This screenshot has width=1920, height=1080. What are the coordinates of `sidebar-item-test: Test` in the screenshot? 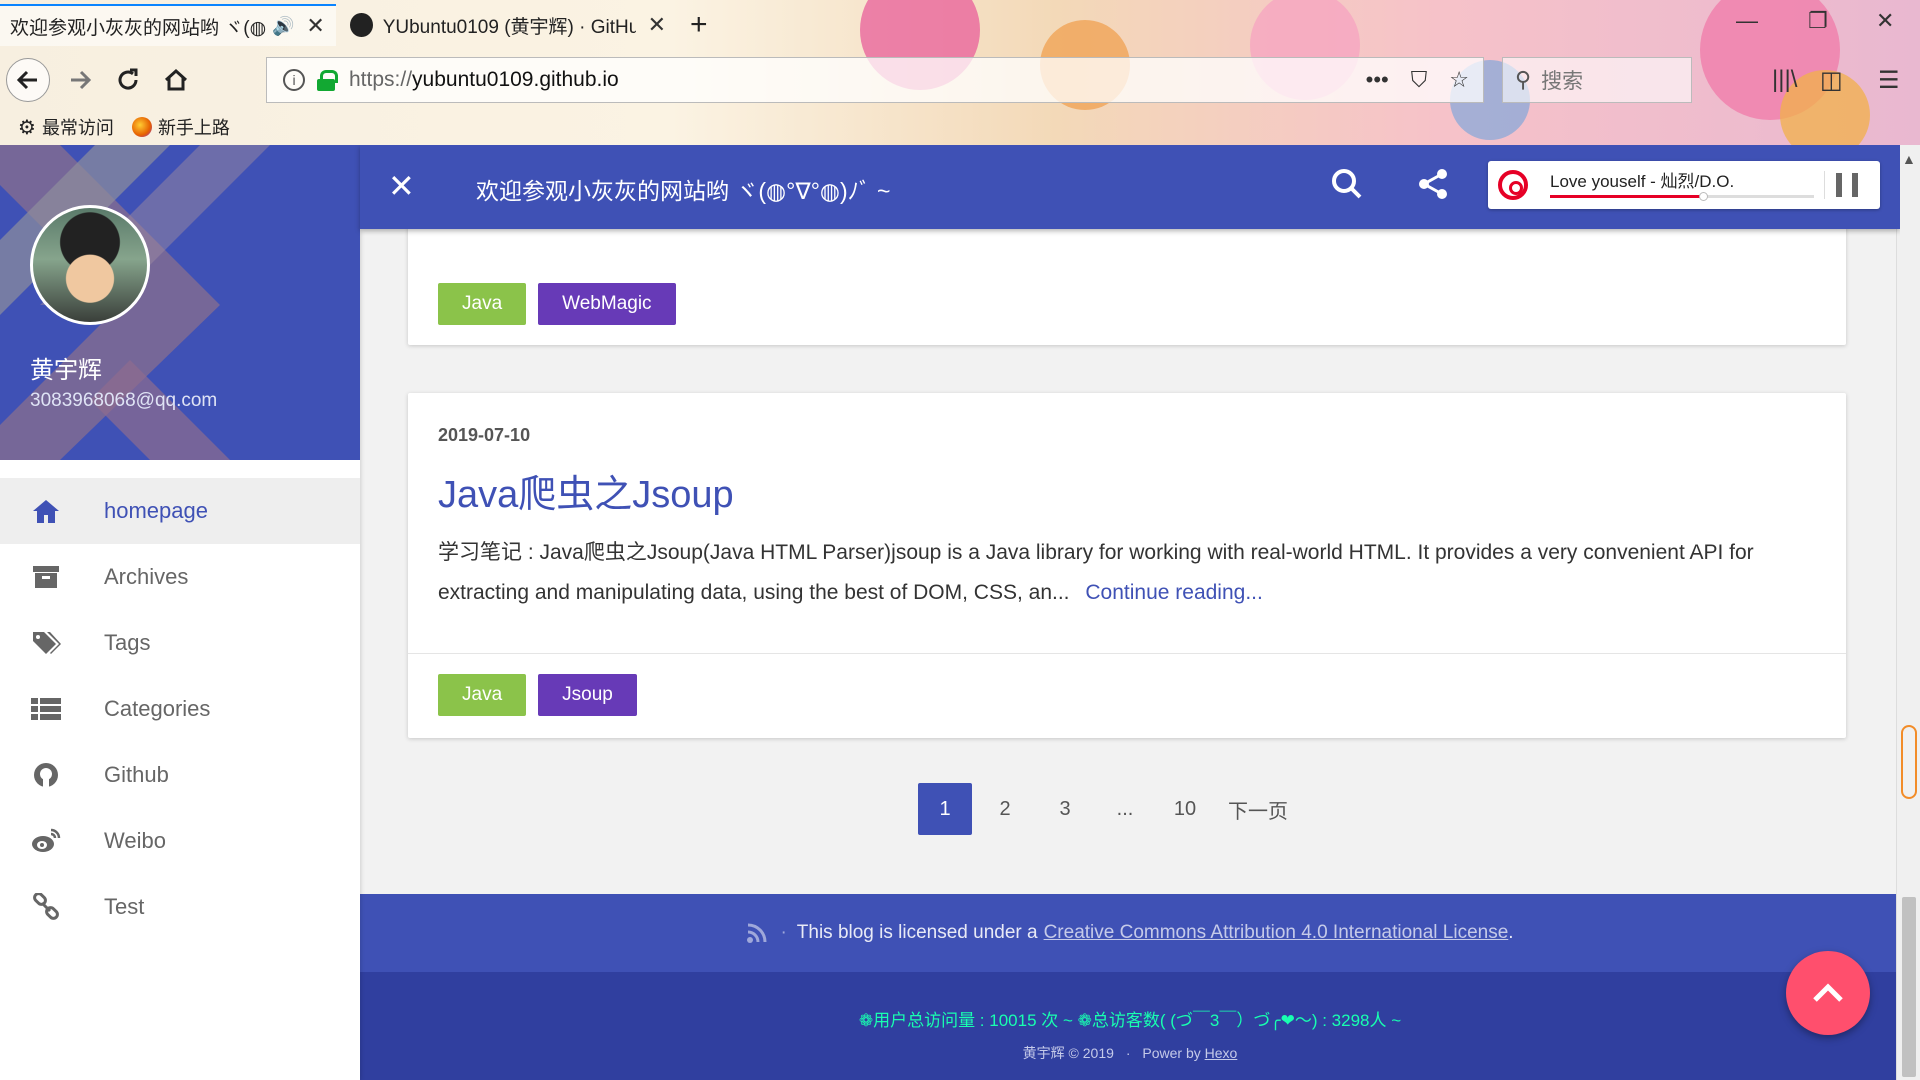 It's located at (180, 907).